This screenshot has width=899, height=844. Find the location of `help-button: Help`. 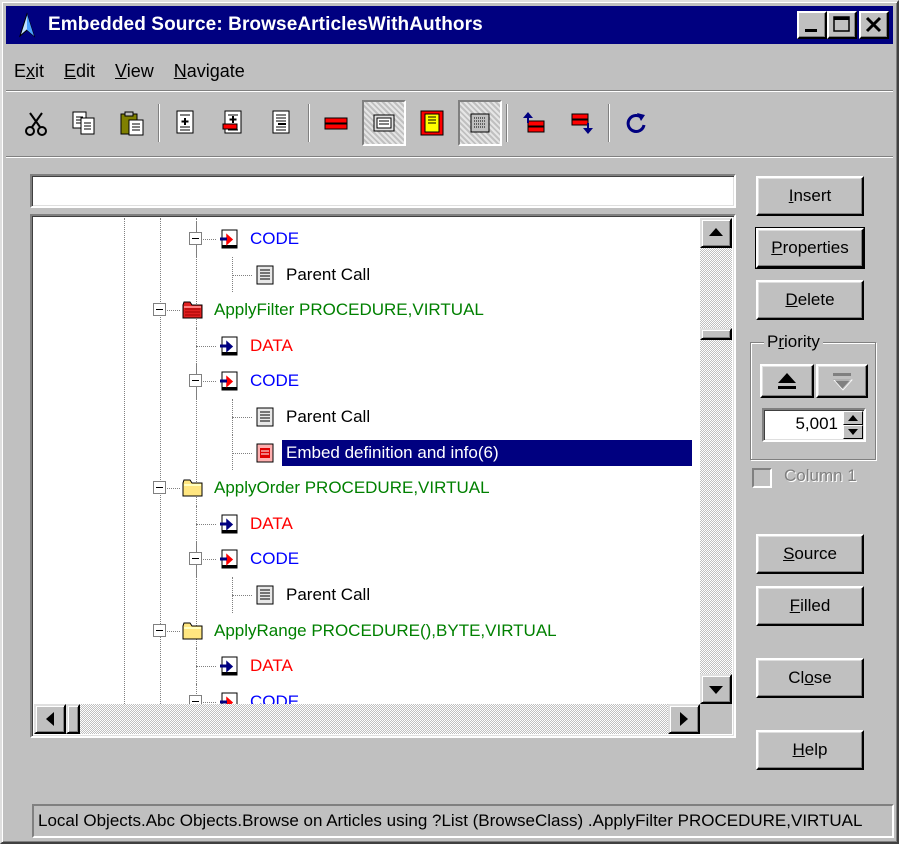

help-button: Help is located at coordinates (810, 750).